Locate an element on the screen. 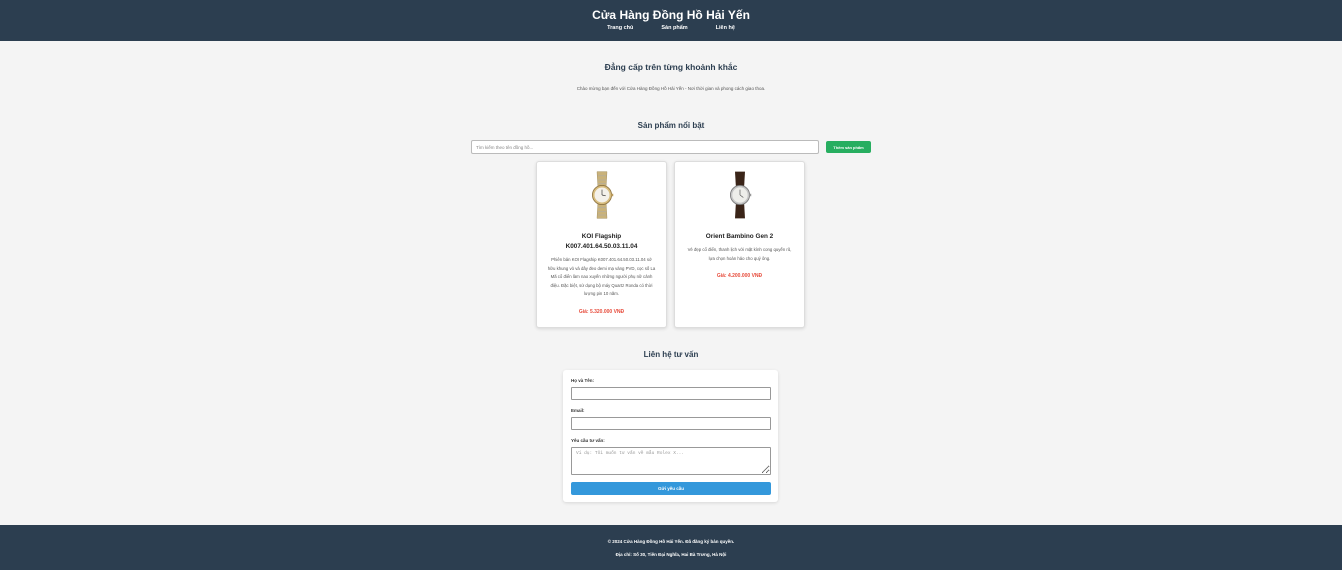 This screenshot has height=570, width=1342. price-value: 5.320.000 VNĐ is located at coordinates (607, 311).